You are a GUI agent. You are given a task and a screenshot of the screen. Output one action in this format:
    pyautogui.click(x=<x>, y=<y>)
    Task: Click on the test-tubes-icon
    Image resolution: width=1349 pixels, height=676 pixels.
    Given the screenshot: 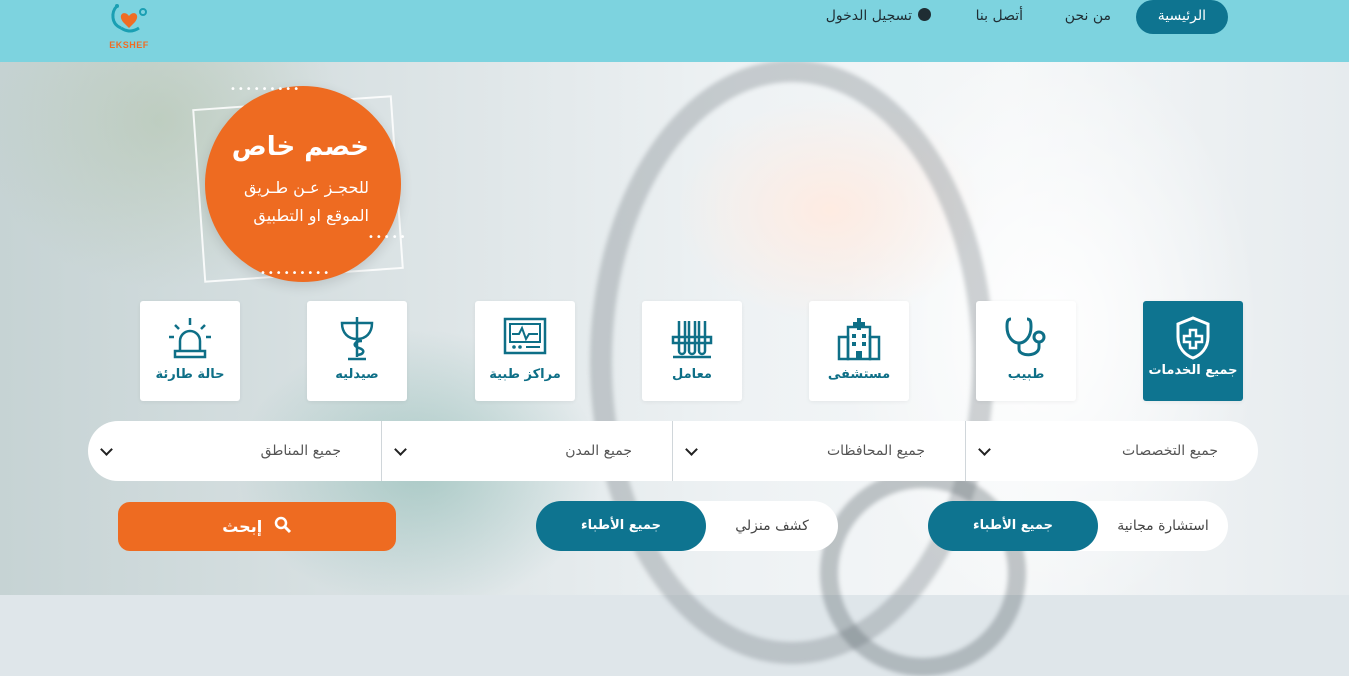 What is the action you would take?
    pyautogui.click(x=692, y=340)
    